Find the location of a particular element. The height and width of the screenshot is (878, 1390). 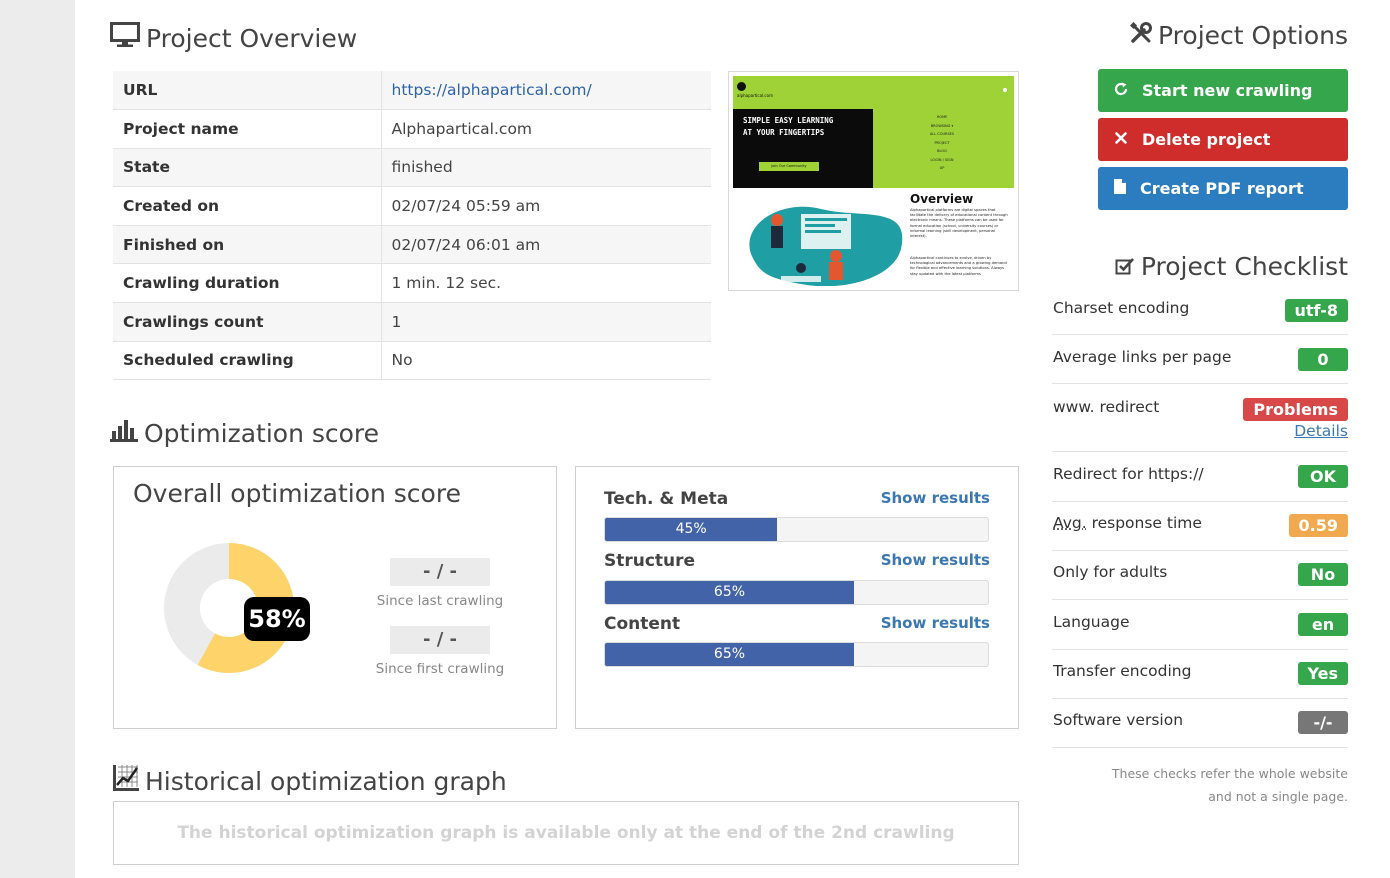

table-row: Crawling duration 1 min. 12 sec. is located at coordinates (412, 283).